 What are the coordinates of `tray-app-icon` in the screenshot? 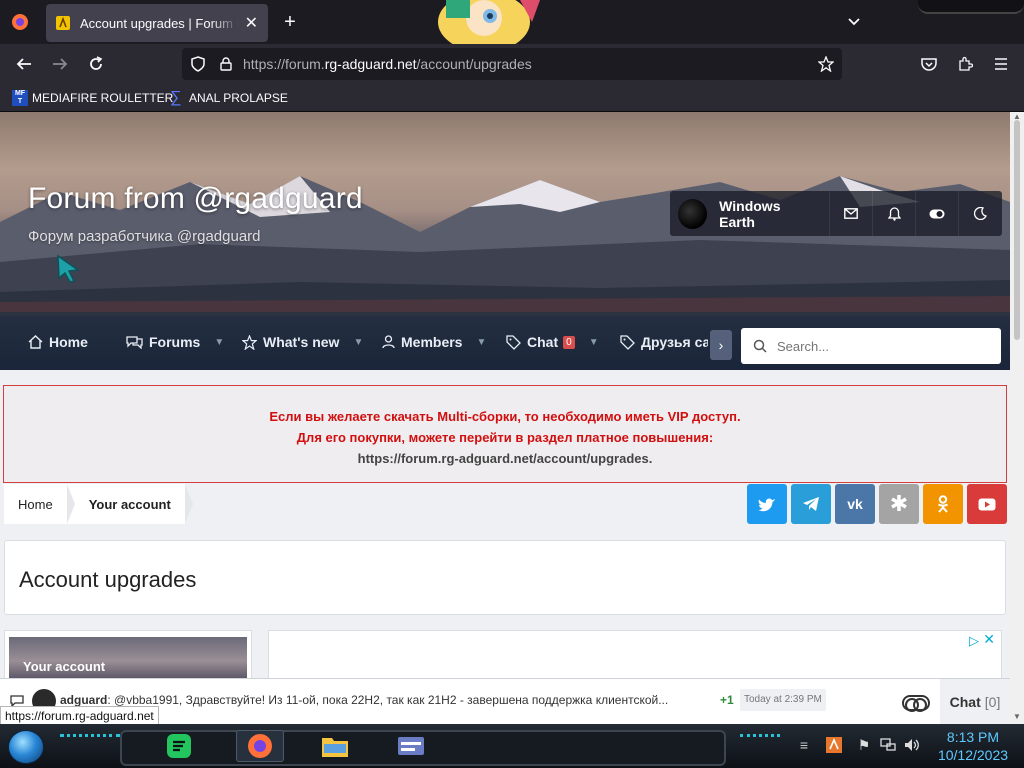 It's located at (834, 745).